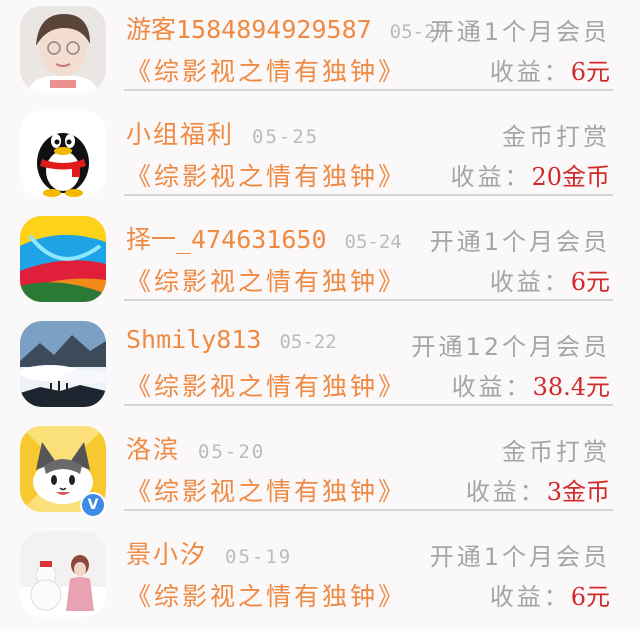 The image size is (640, 629). What do you see at coordinates (259, 557) in the screenshot?
I see `date: 05-19` at bounding box center [259, 557].